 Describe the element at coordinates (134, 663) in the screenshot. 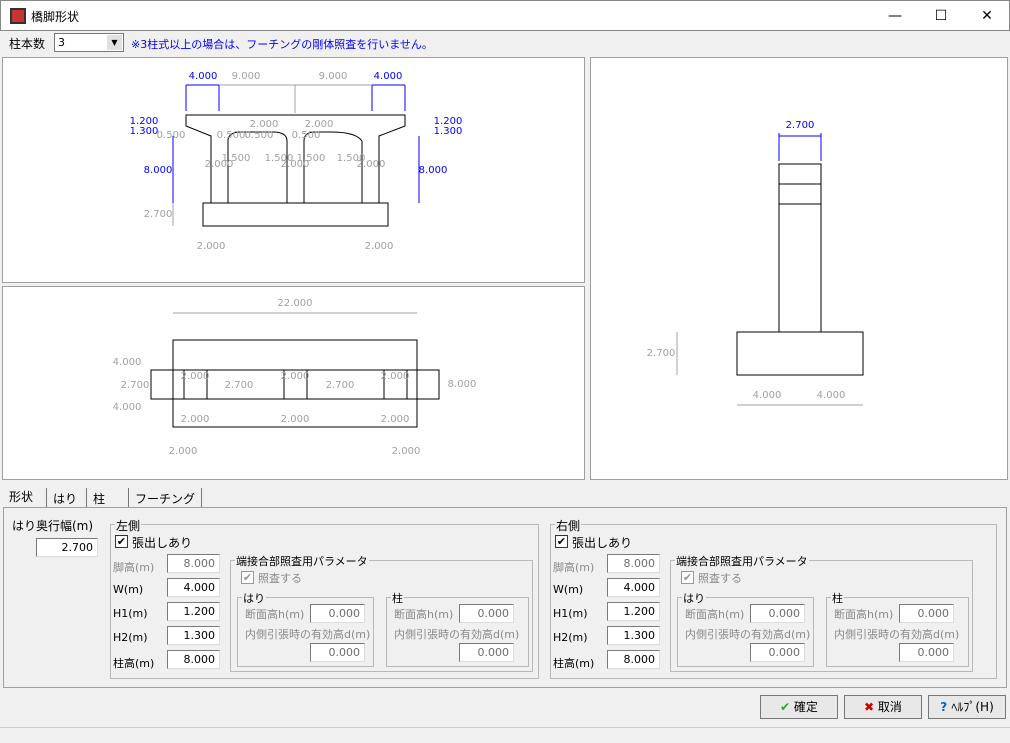

I see `left-column-height-label: 柱高(m)` at that location.